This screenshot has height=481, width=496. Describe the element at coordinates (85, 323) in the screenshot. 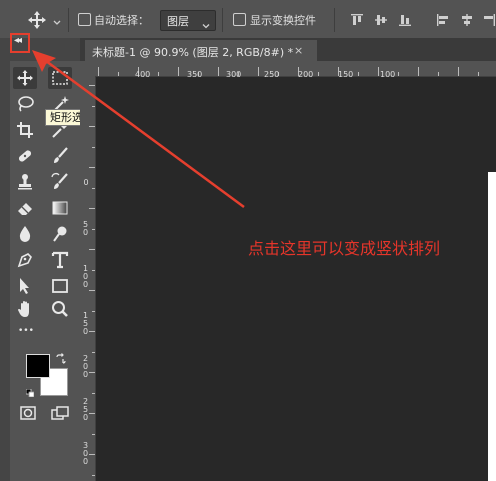

I see `ruler-tick-label: 1 5 0` at that location.